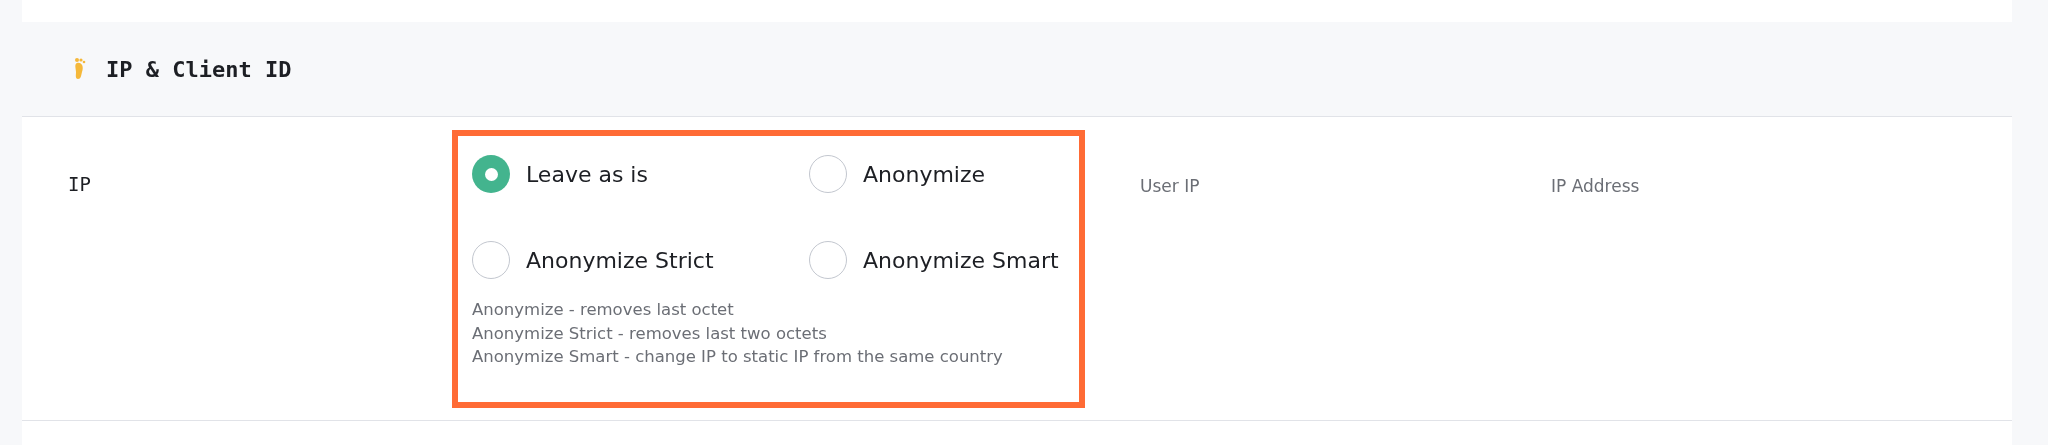 This screenshot has width=2048, height=445. I want to click on radio-option: Leave as is, so click(640, 174).